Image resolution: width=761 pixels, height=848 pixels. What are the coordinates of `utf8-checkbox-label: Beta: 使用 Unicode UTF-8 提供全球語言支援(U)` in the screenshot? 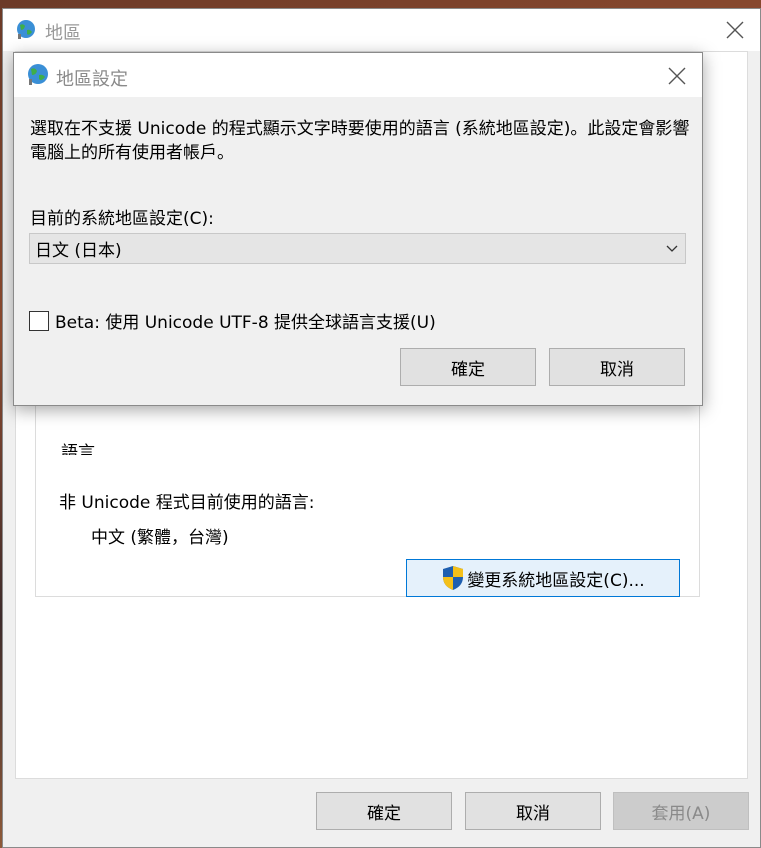 It's located at (245, 320).